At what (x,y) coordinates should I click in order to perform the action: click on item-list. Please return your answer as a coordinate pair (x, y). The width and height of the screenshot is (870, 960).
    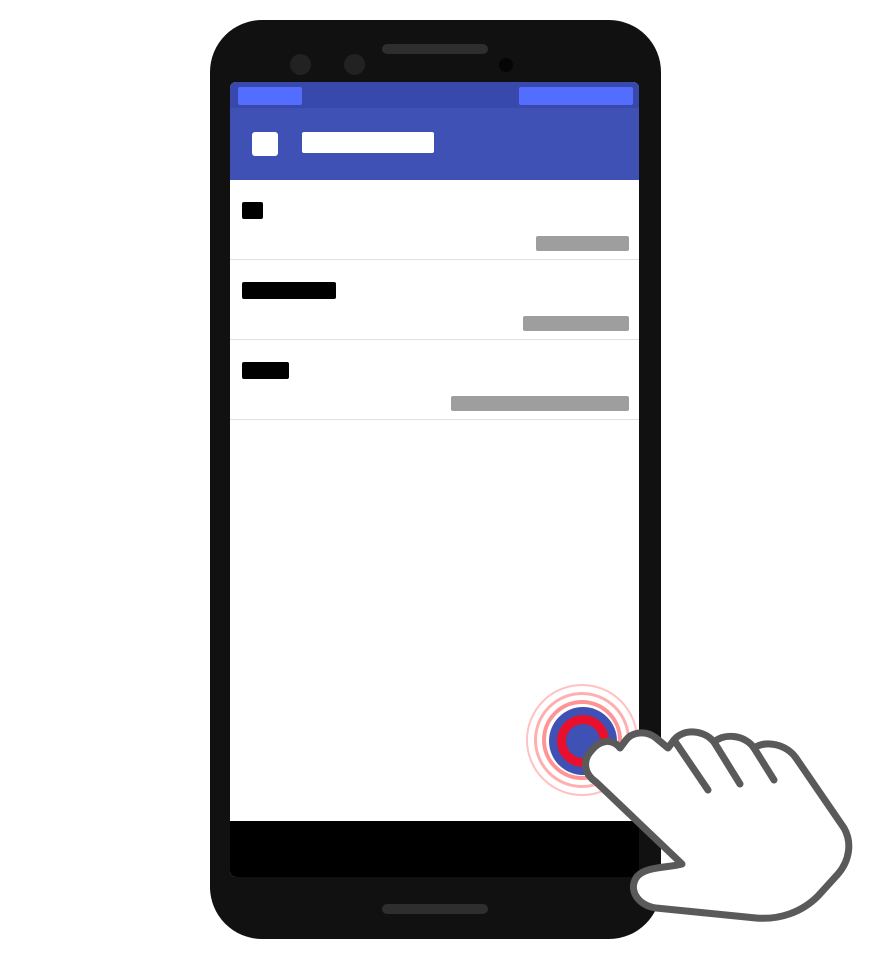
    Looking at the image, I should click on (434, 300).